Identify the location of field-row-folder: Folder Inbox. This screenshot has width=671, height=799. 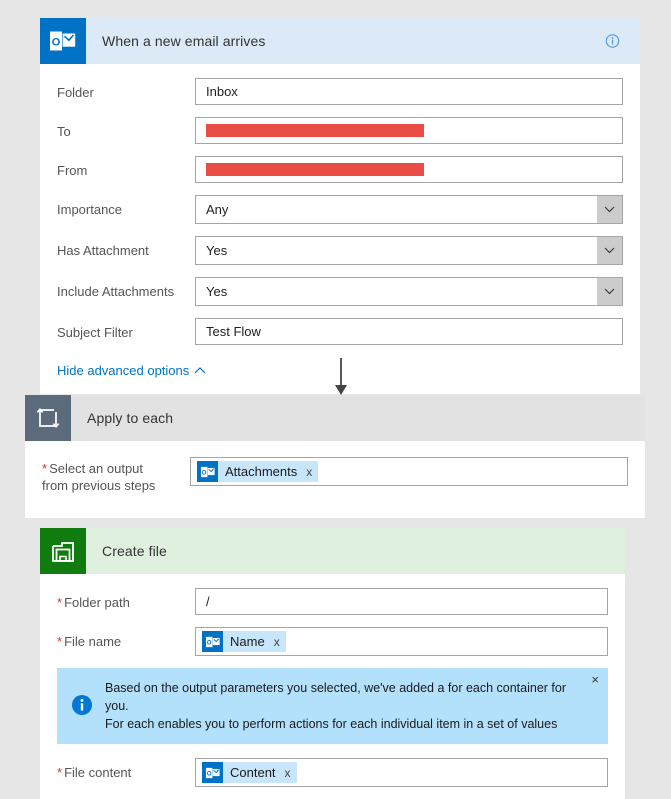
(340, 91).